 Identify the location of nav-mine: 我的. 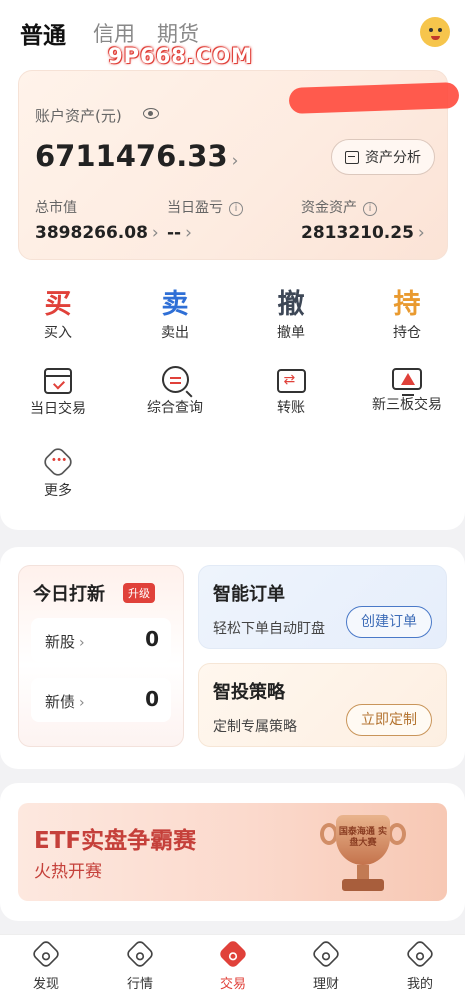
(420, 965).